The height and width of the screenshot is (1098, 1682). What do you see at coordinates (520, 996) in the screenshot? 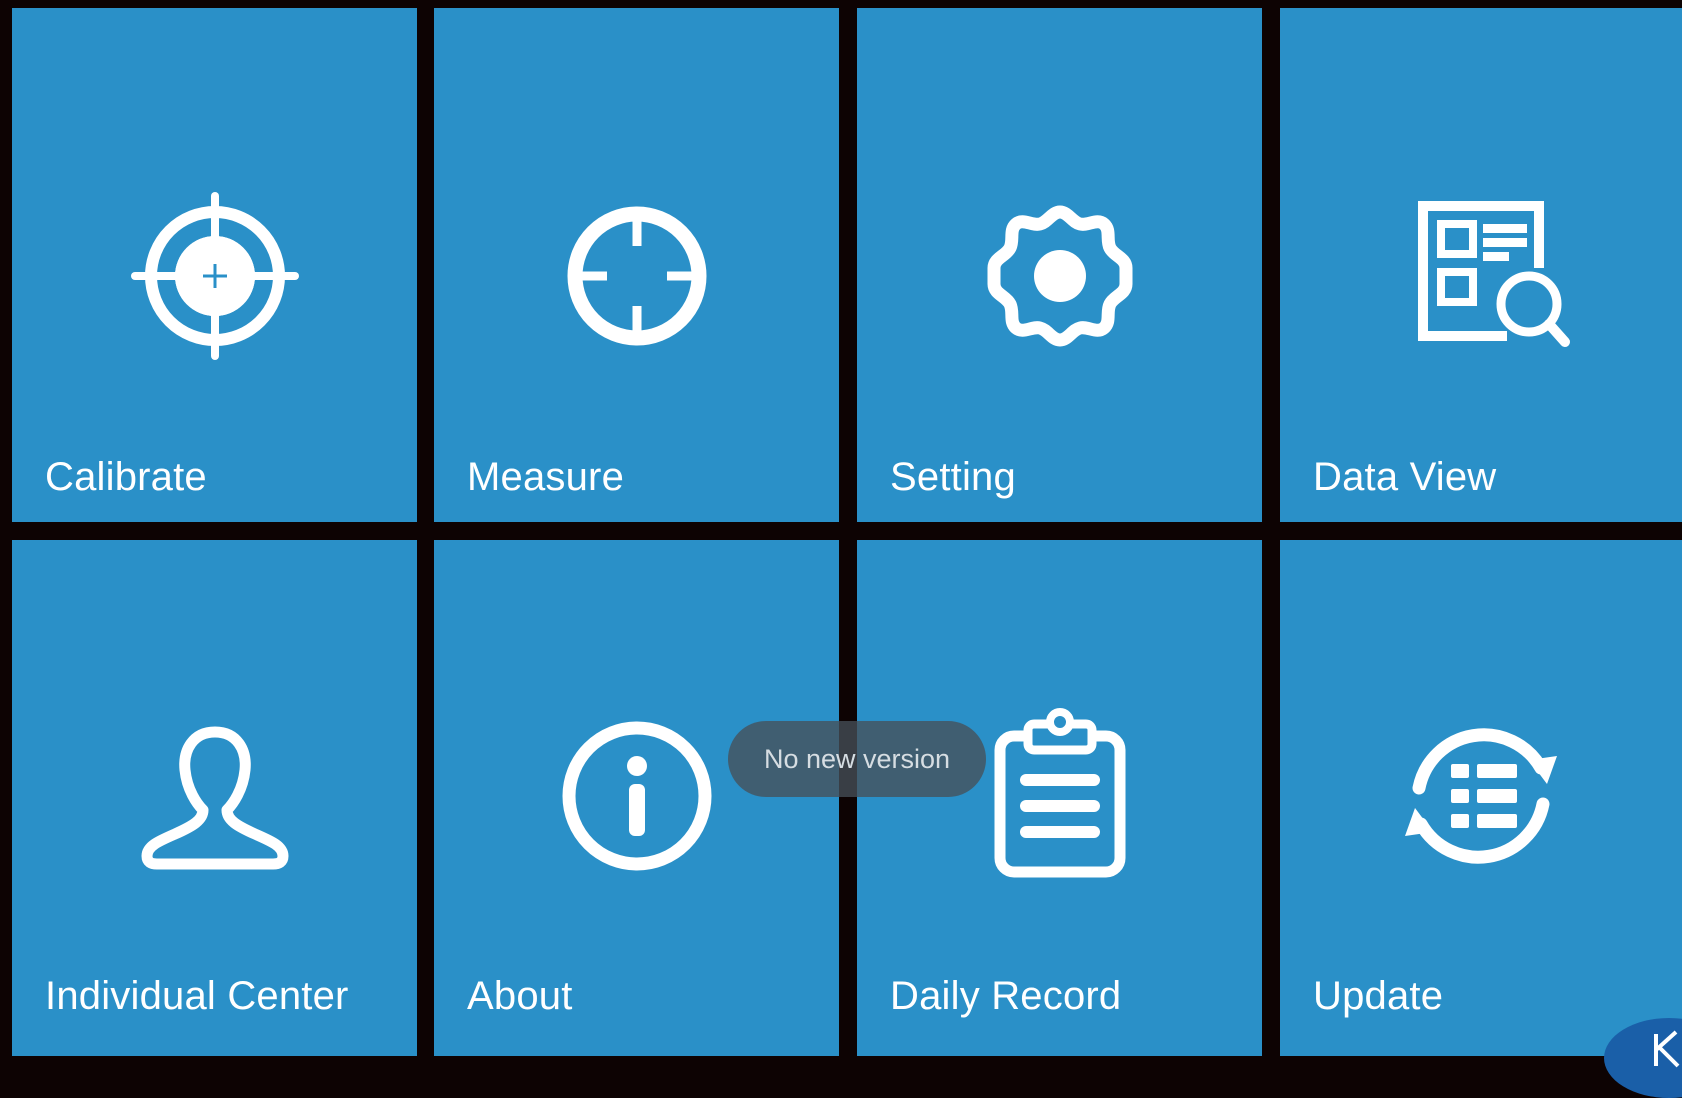
I see `tile-label: About` at bounding box center [520, 996].